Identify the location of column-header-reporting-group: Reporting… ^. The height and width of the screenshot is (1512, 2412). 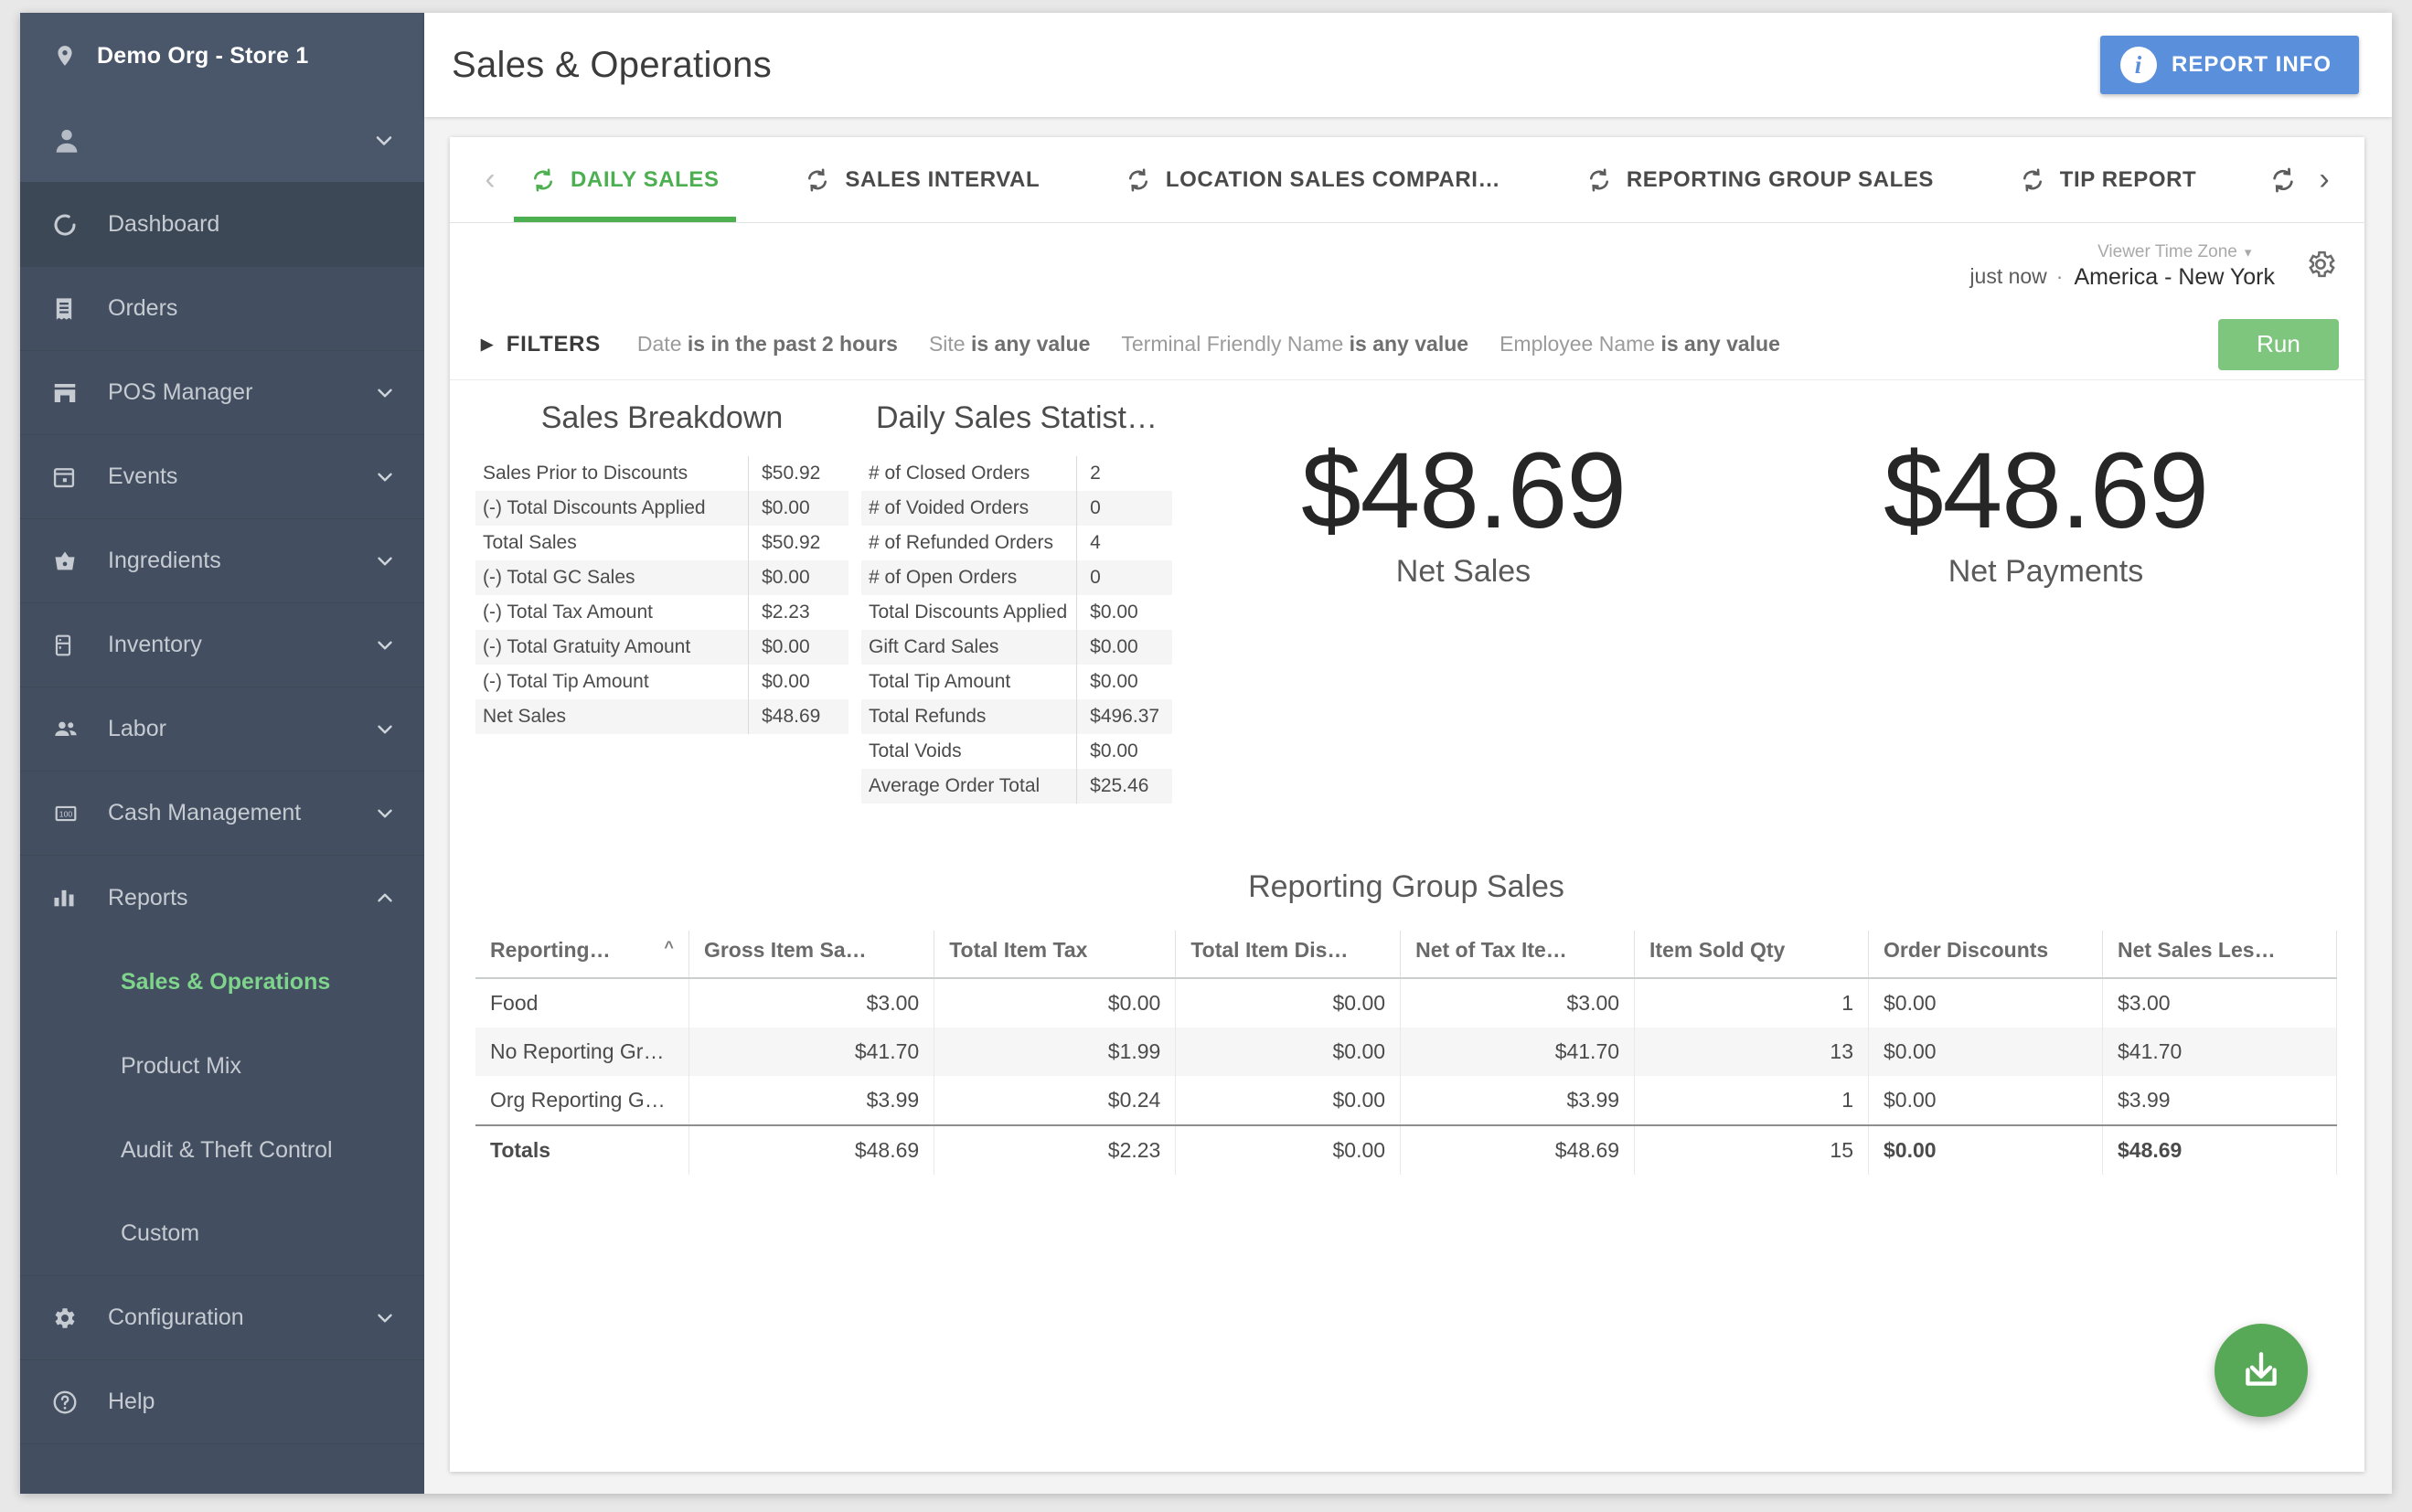
(582, 955).